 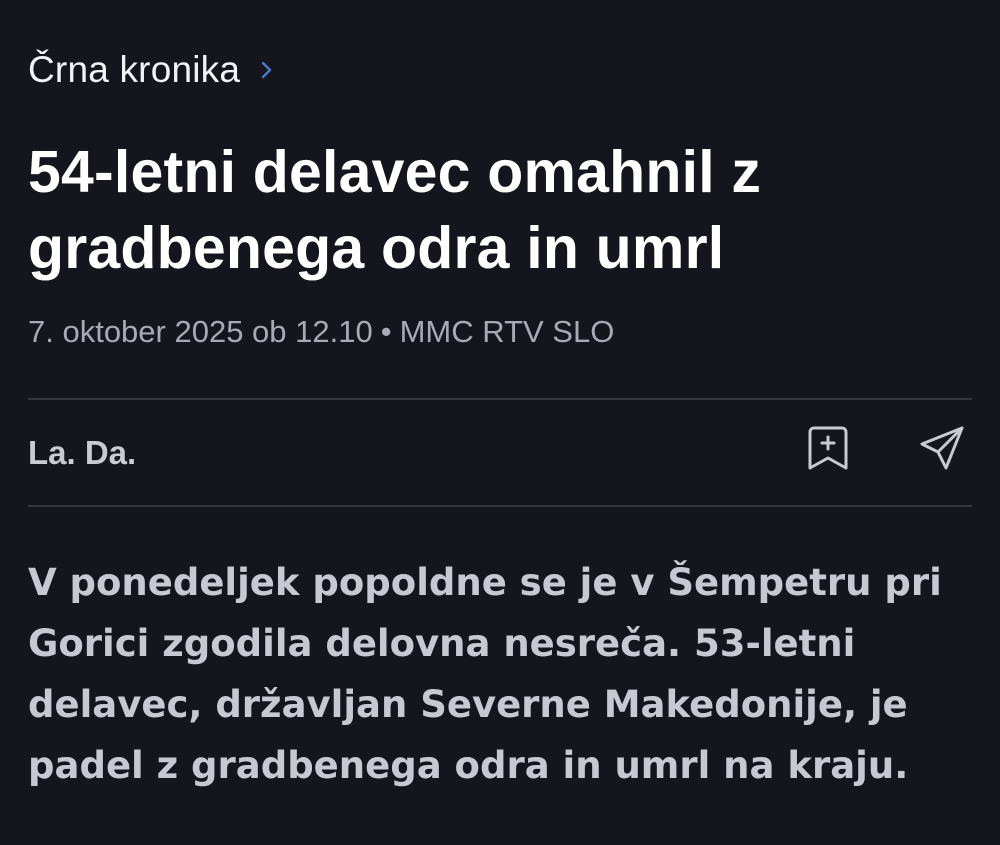 I want to click on publish-date: 7. oktober 2025 ob 12.10, so click(x=200, y=331).